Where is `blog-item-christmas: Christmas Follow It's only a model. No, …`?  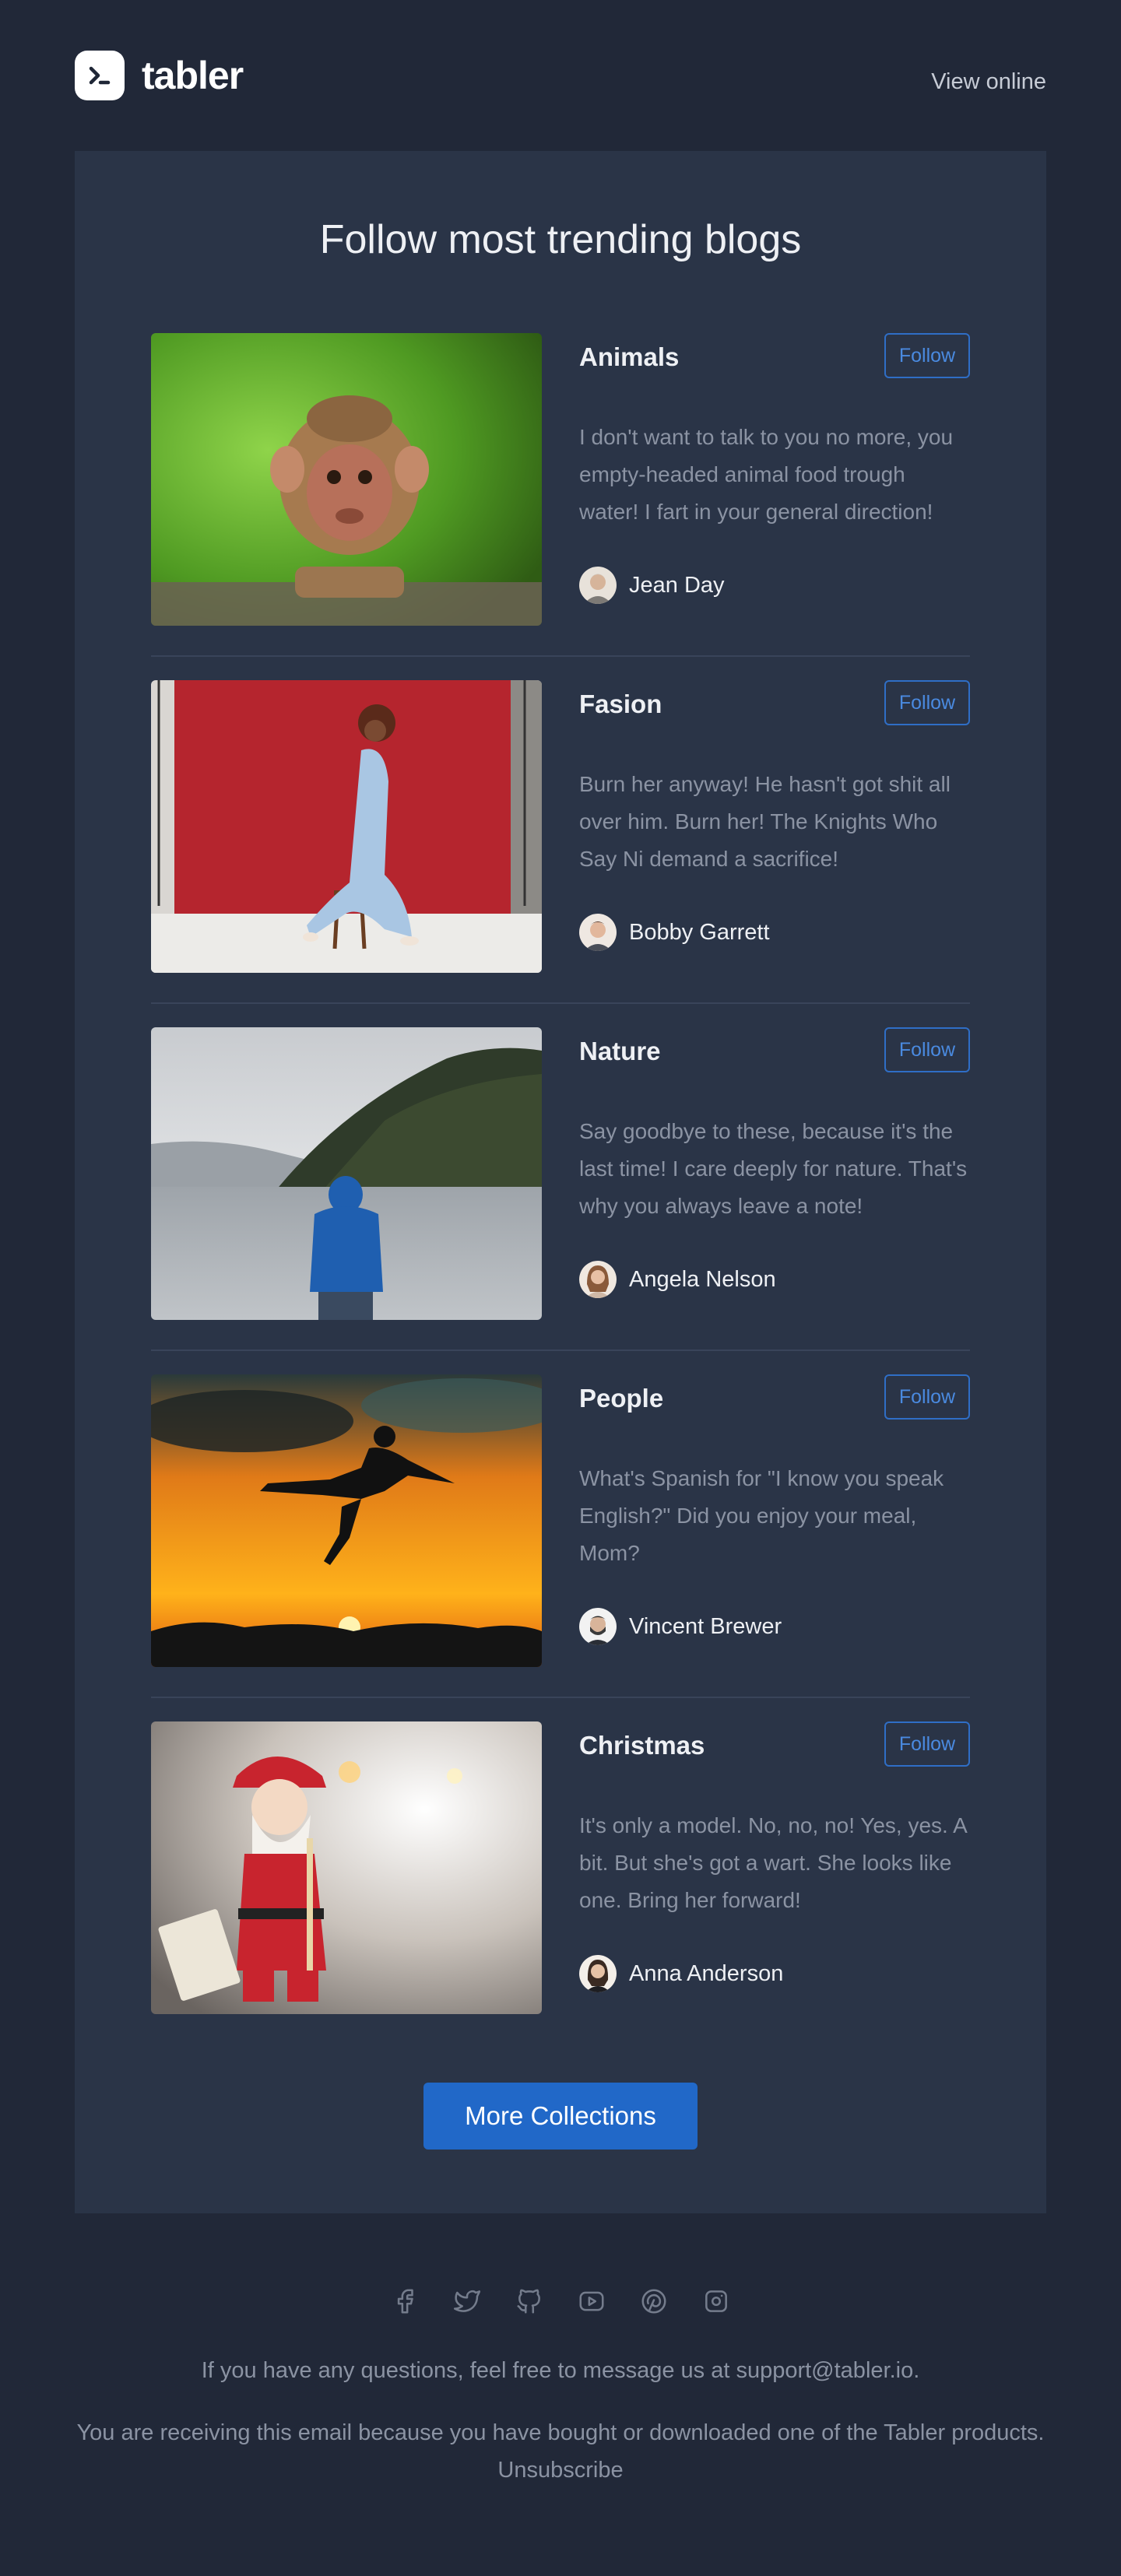
blog-item-christmas: Christmas Follow It's only a model. No, … is located at coordinates (560, 1868).